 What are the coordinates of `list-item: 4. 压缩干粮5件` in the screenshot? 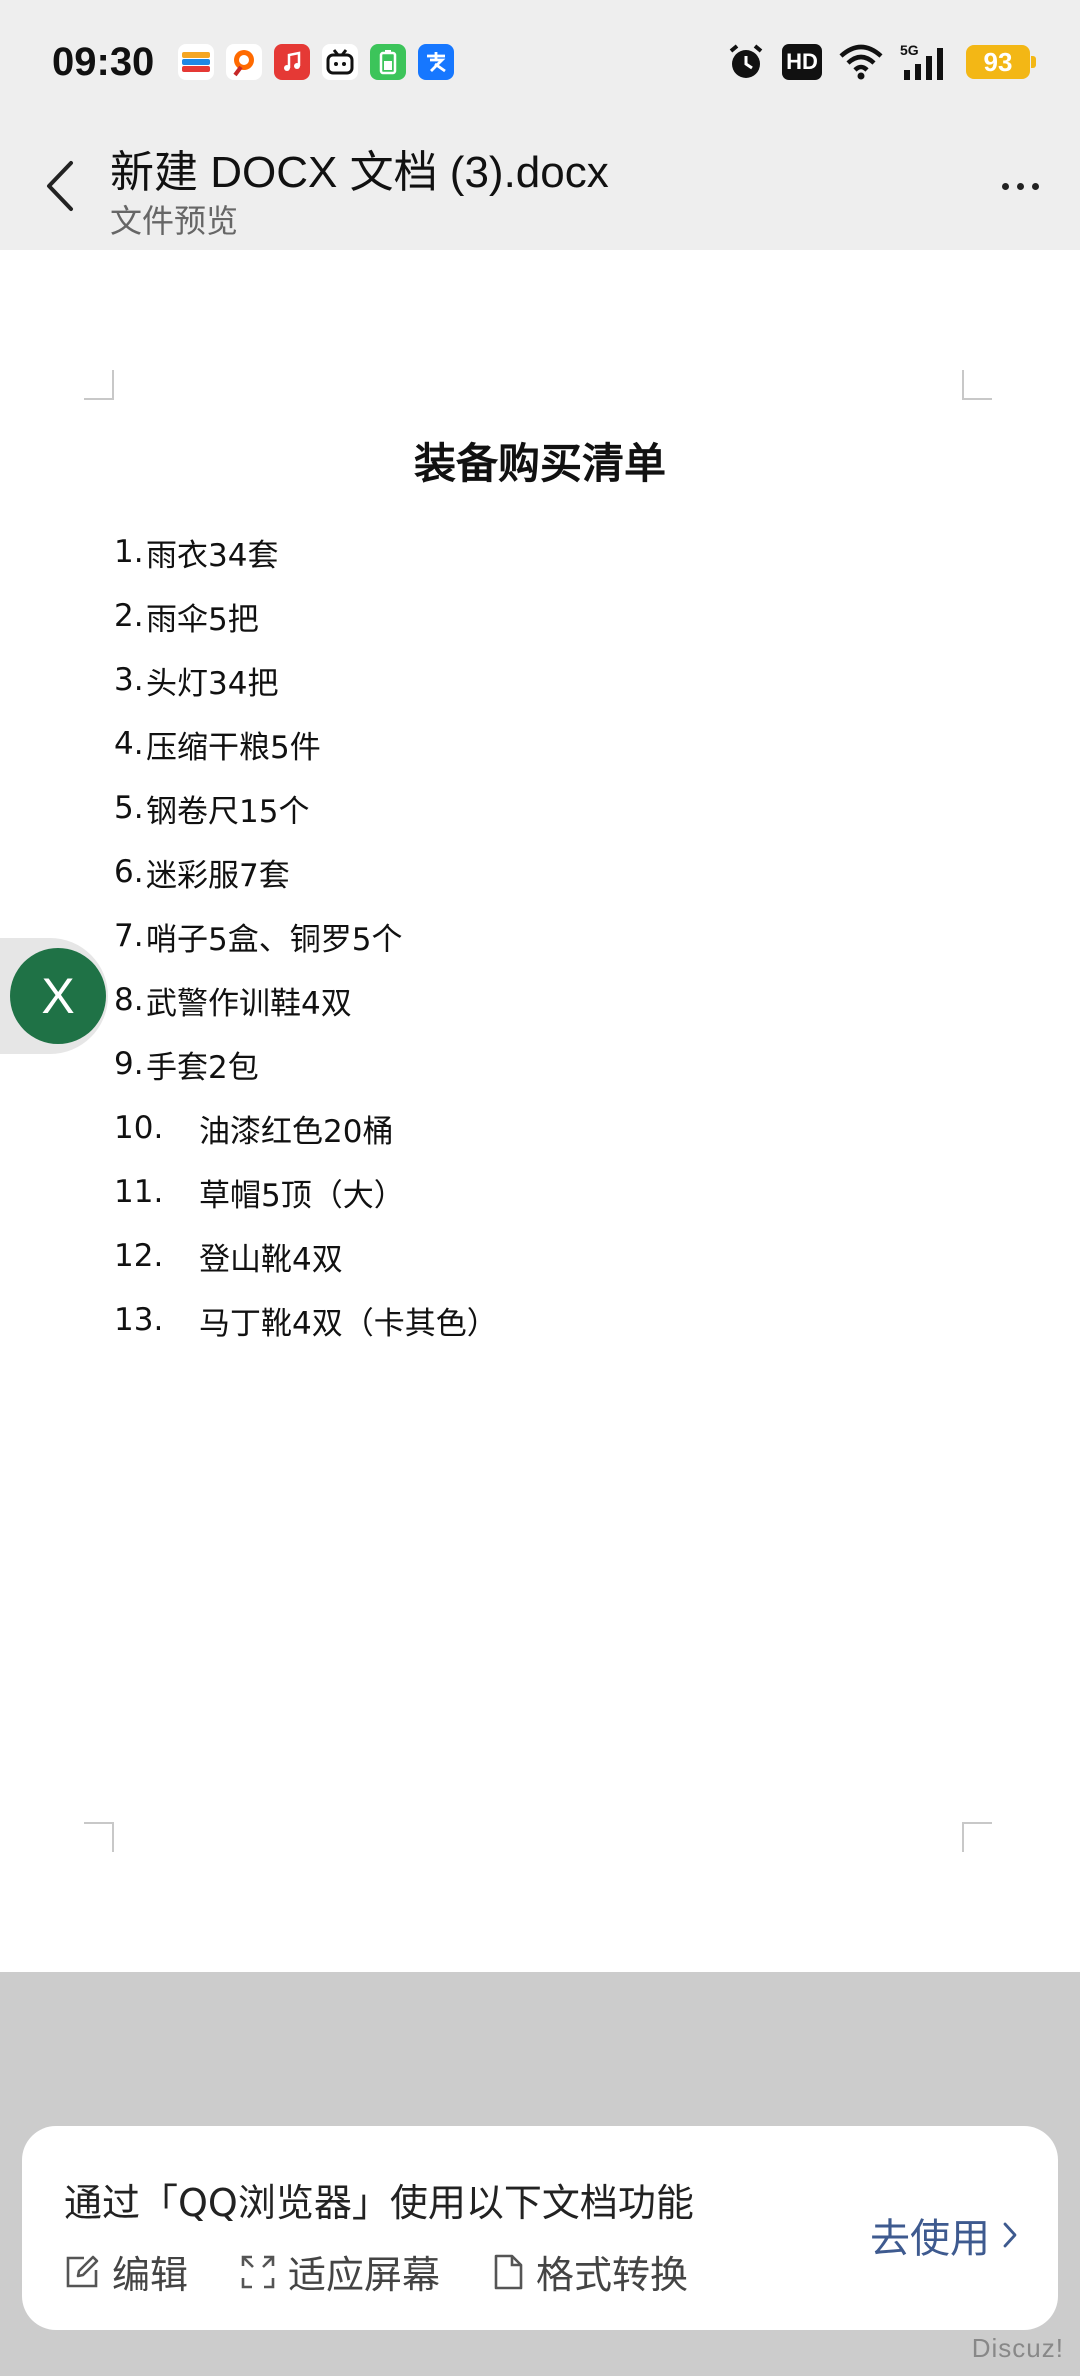 It's located at (306, 744).